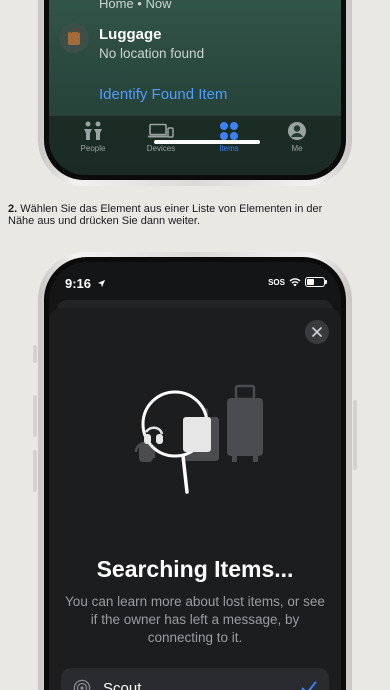  I want to click on item-name: Scout, so click(122, 684).